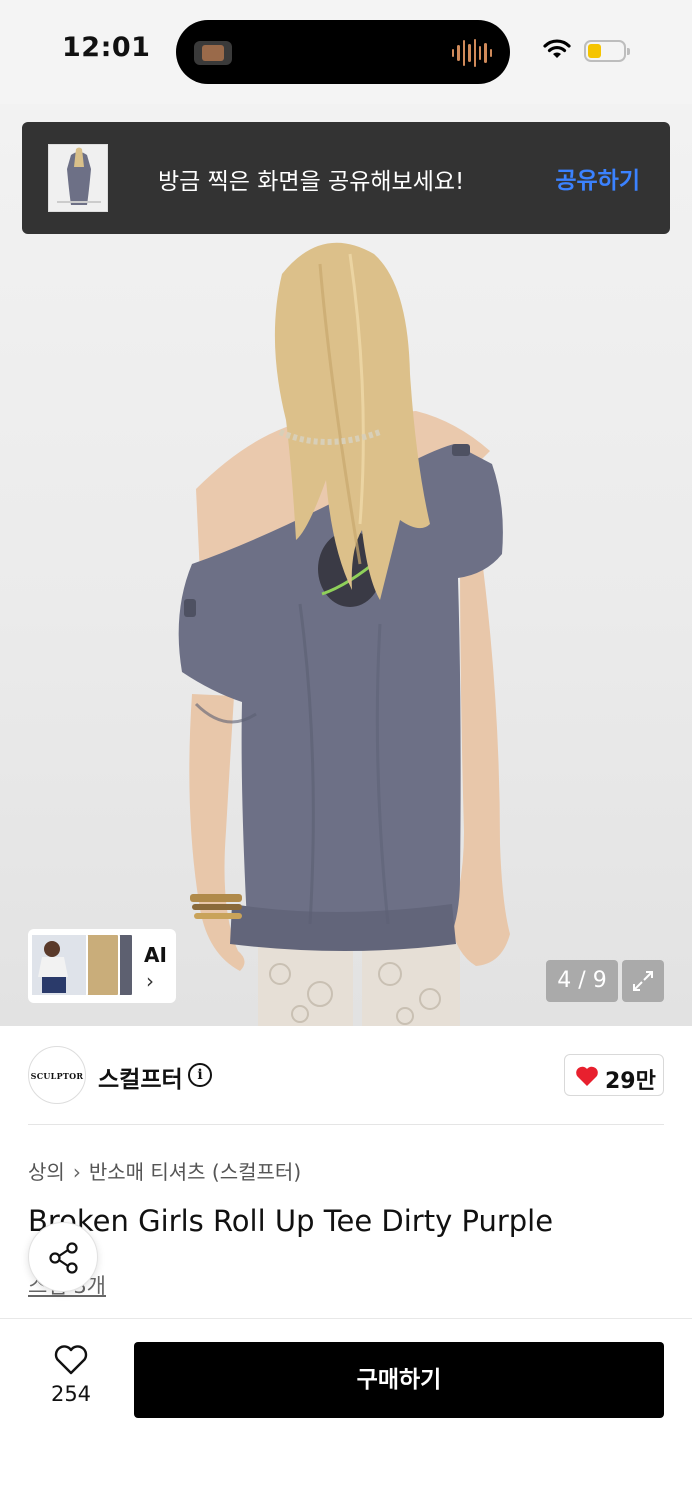 The height and width of the screenshot is (1500, 692). What do you see at coordinates (102, 966) in the screenshot?
I see `ai-recommendation-card: AI ›` at bounding box center [102, 966].